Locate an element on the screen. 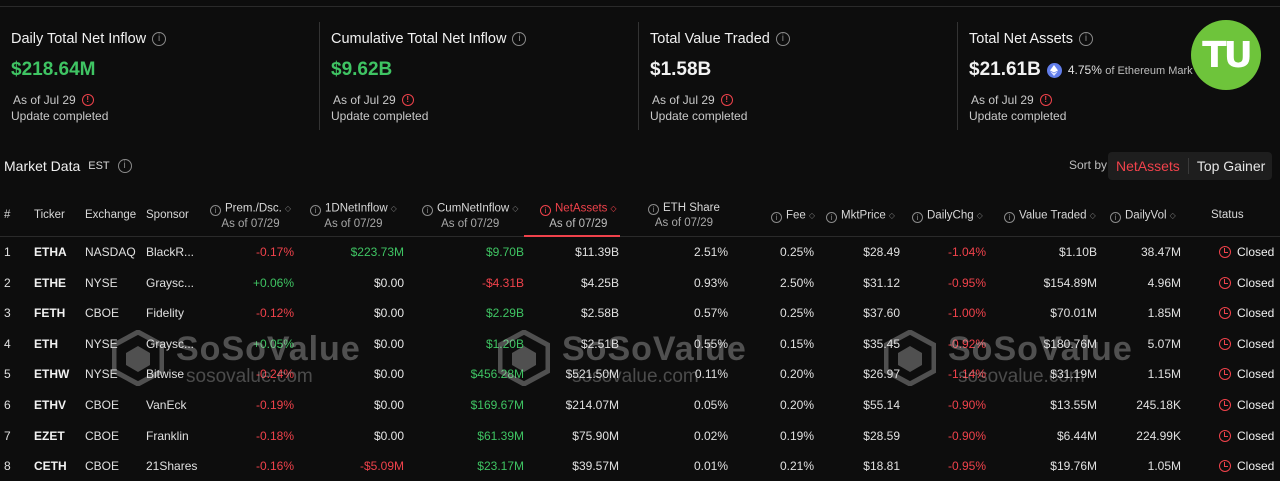  daily-vol-cell: 224.99K is located at coordinates (1158, 435).